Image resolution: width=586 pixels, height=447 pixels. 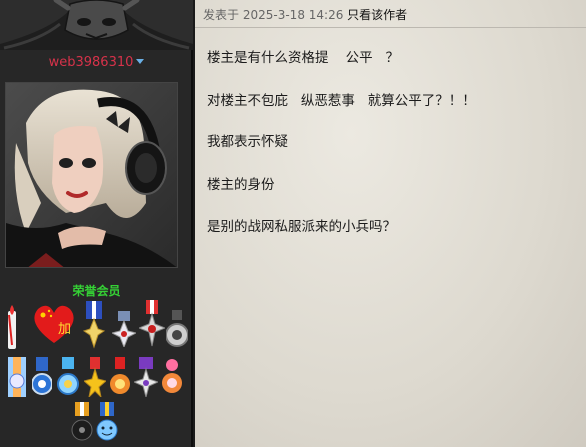 What do you see at coordinates (64, 329) in the screenshot?
I see `svg-text: 加` at bounding box center [64, 329].